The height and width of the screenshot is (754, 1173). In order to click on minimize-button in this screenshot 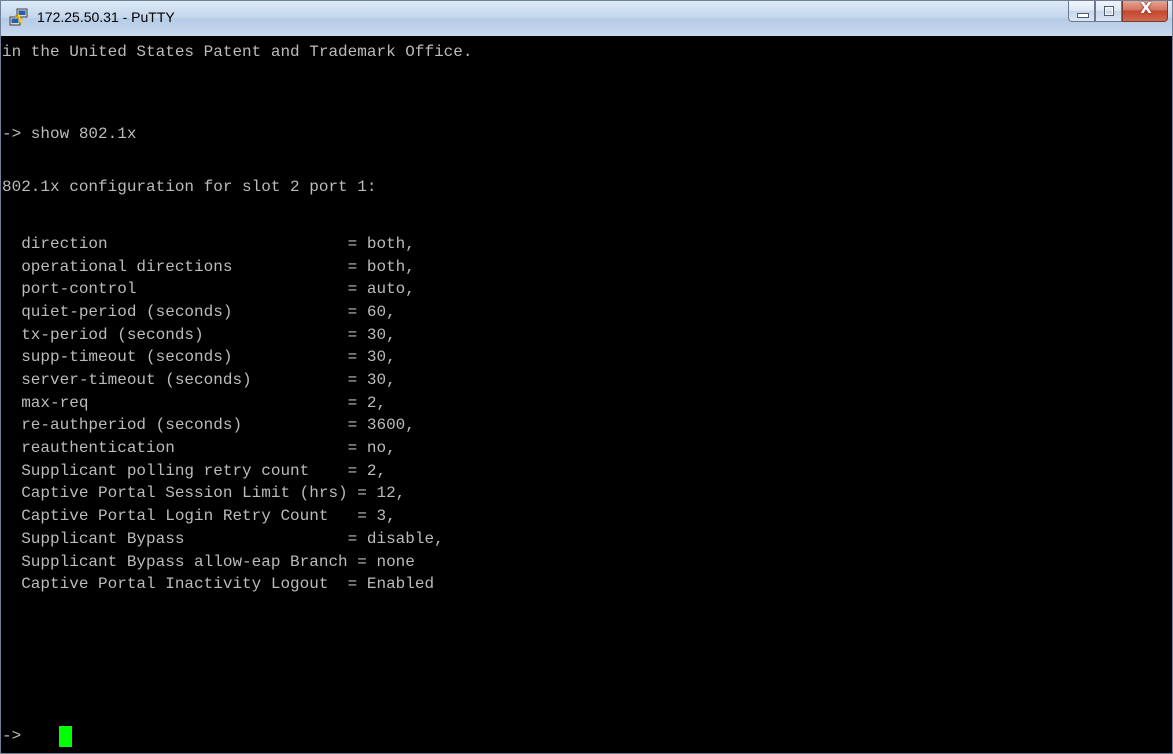, I will do `click(1081, 11)`.